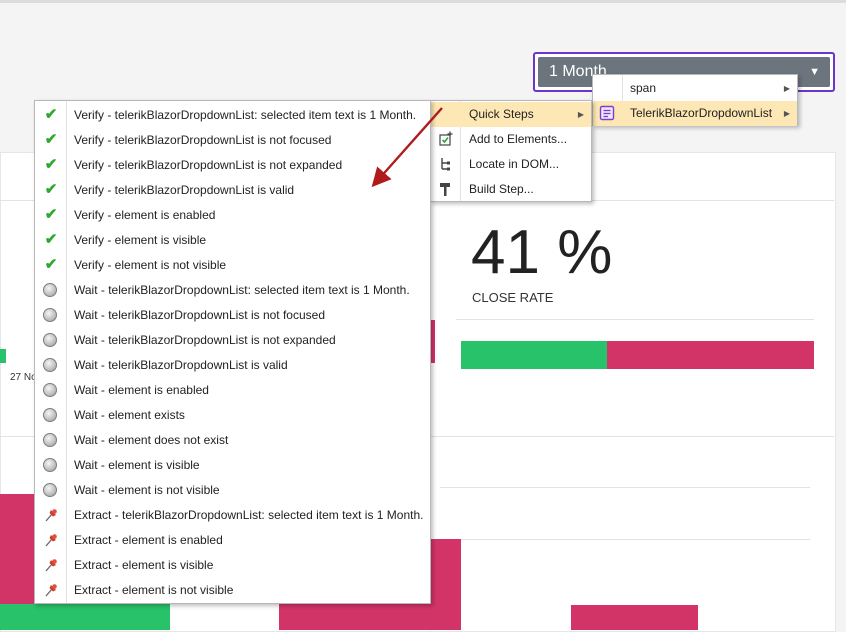 The image size is (846, 632). Describe the element at coordinates (85, 617) in the screenshot. I see `chart-bar-green` at that location.